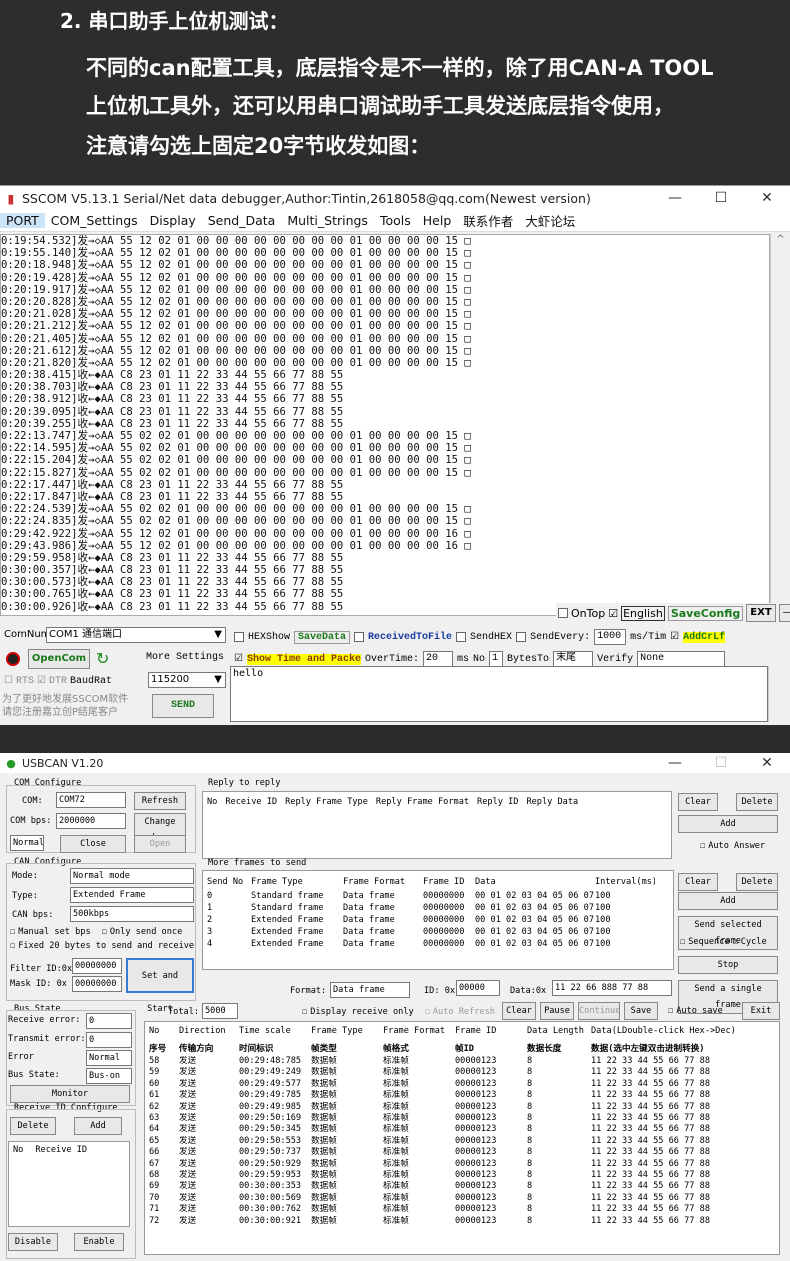  I want to click on menu-send-data: Send_Data, so click(242, 220).